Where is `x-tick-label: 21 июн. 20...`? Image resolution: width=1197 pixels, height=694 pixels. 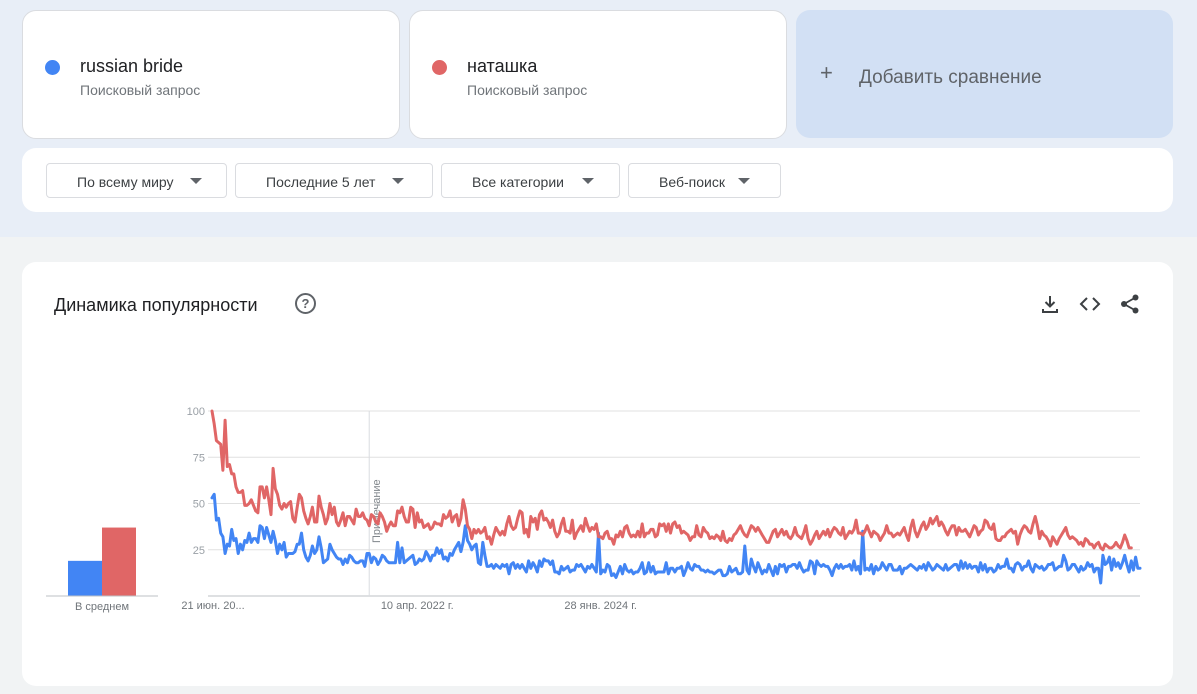
x-tick-label: 21 июн. 20... is located at coordinates (212, 606).